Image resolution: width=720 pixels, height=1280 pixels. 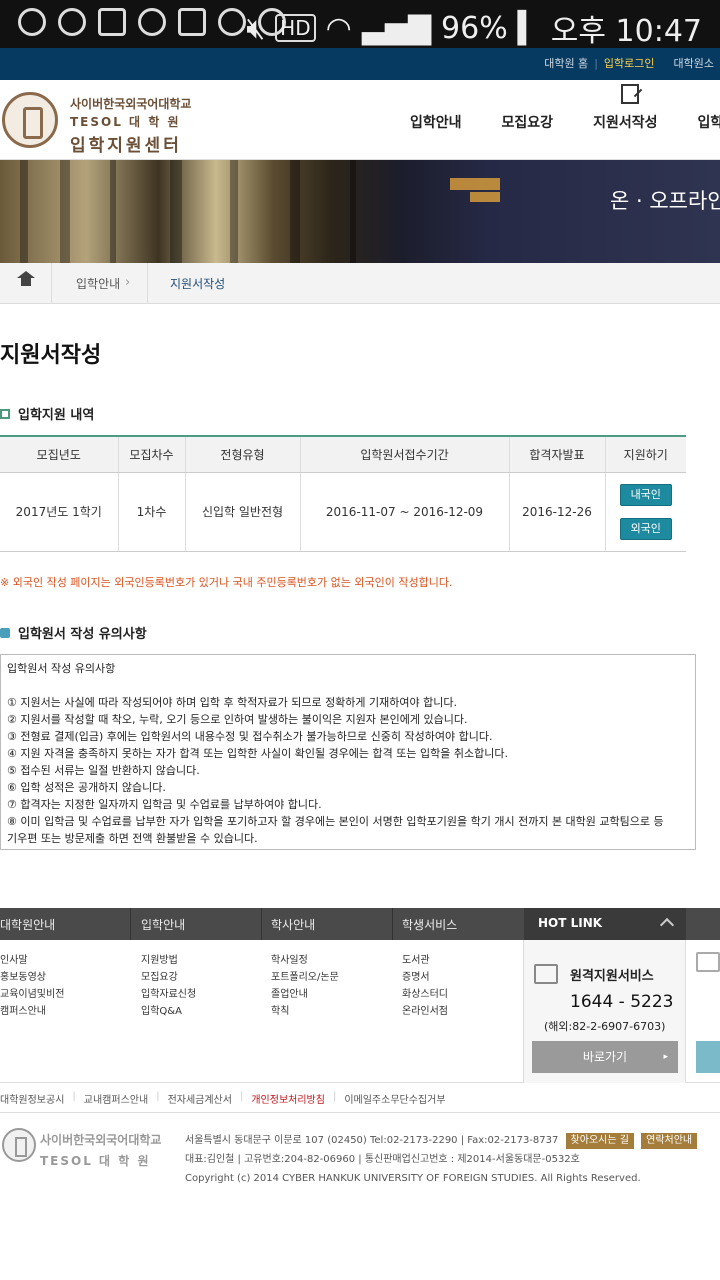 I want to click on footer-logo-line2: TESOL 대 학 원, so click(x=95, y=1161).